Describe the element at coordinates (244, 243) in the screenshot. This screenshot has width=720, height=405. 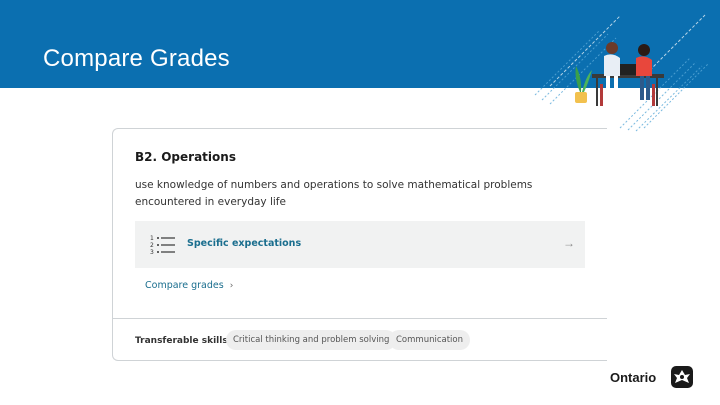
I see `specific-expectations-label: Specific expectations` at that location.